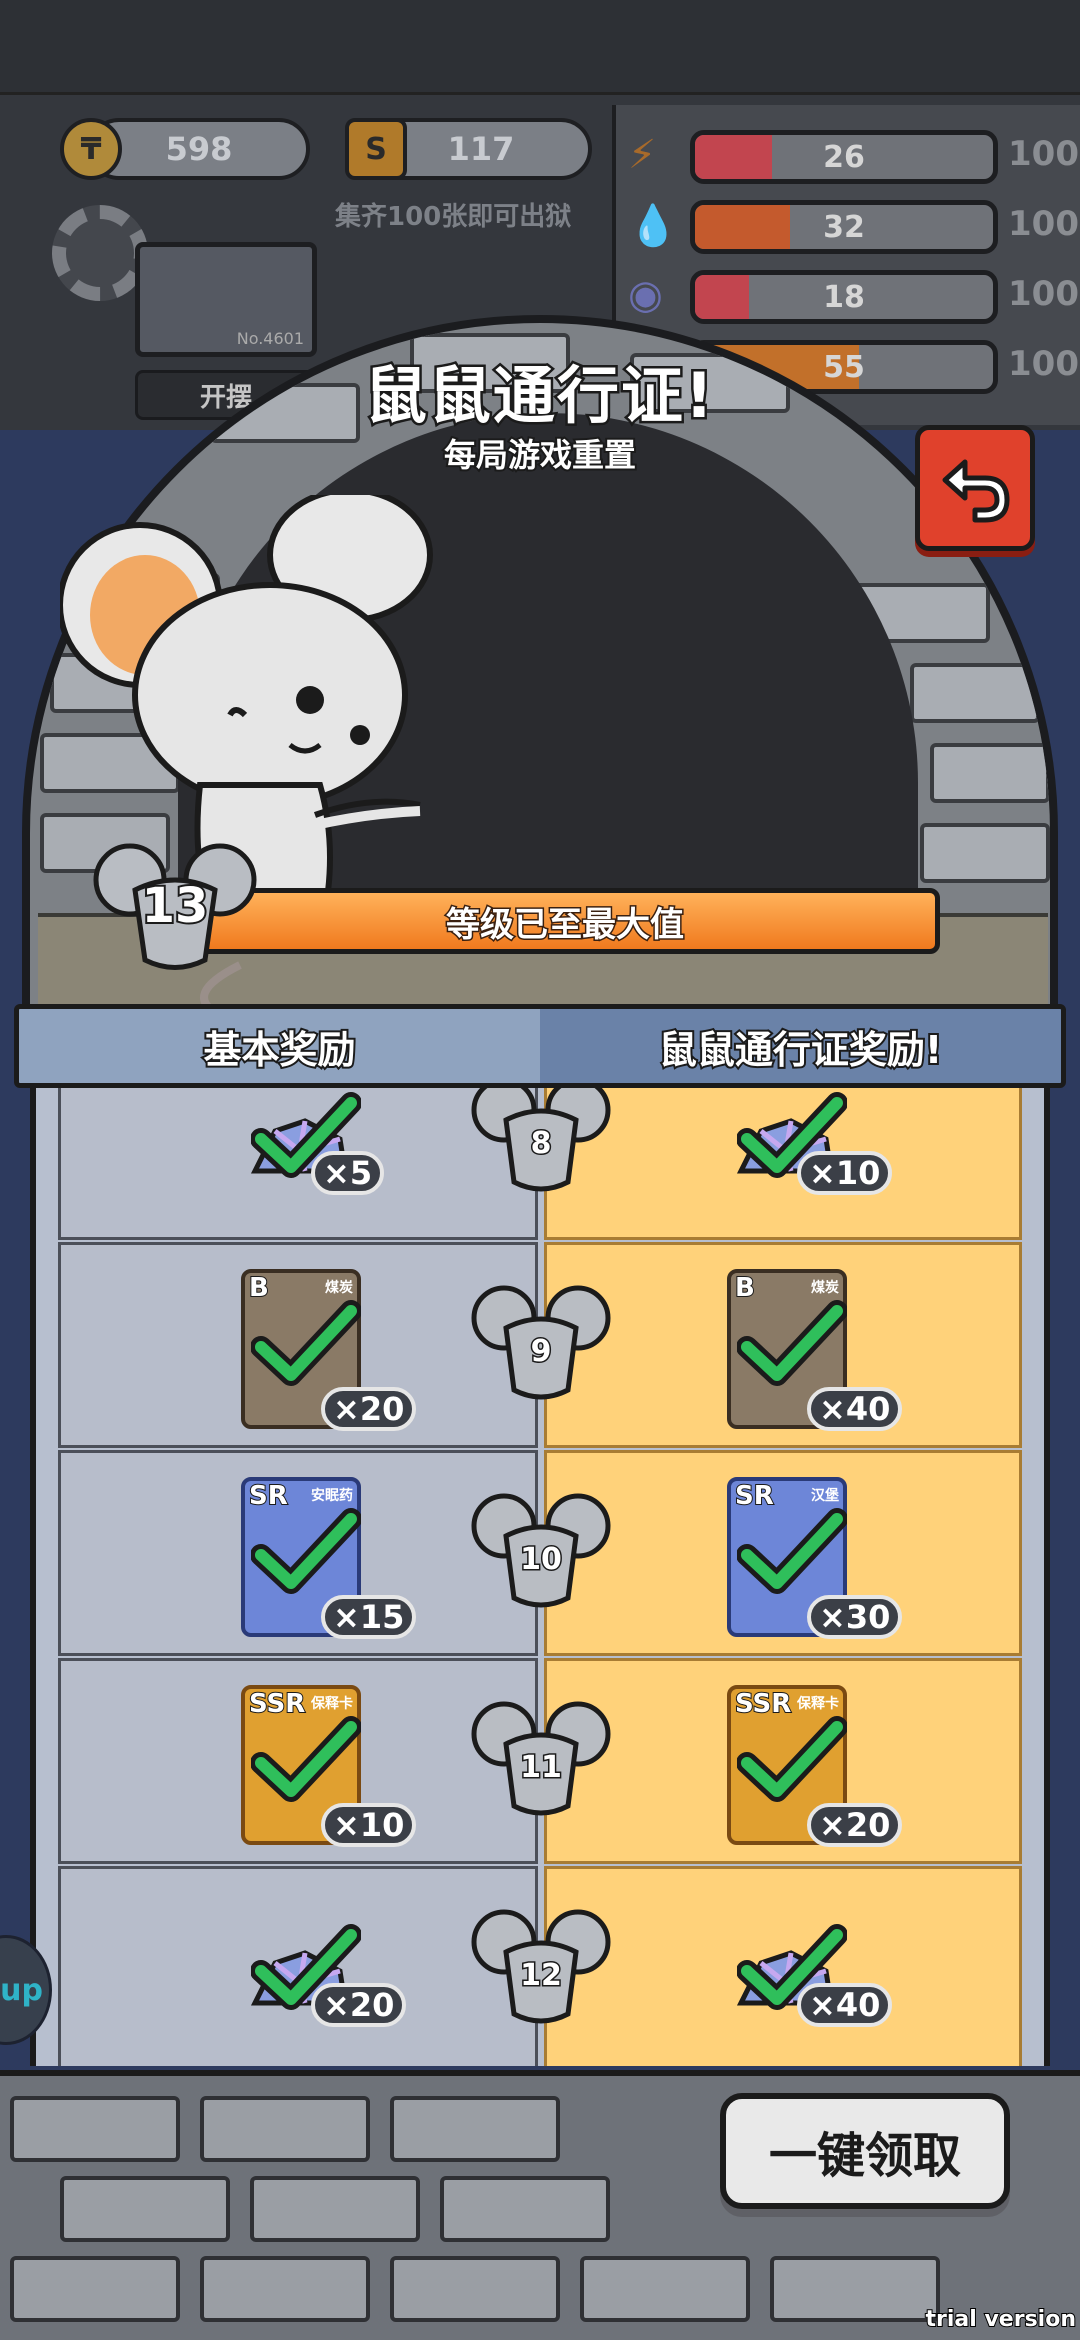  I want to click on reward-row: ×5 ×10 8, so click(540, 1164).